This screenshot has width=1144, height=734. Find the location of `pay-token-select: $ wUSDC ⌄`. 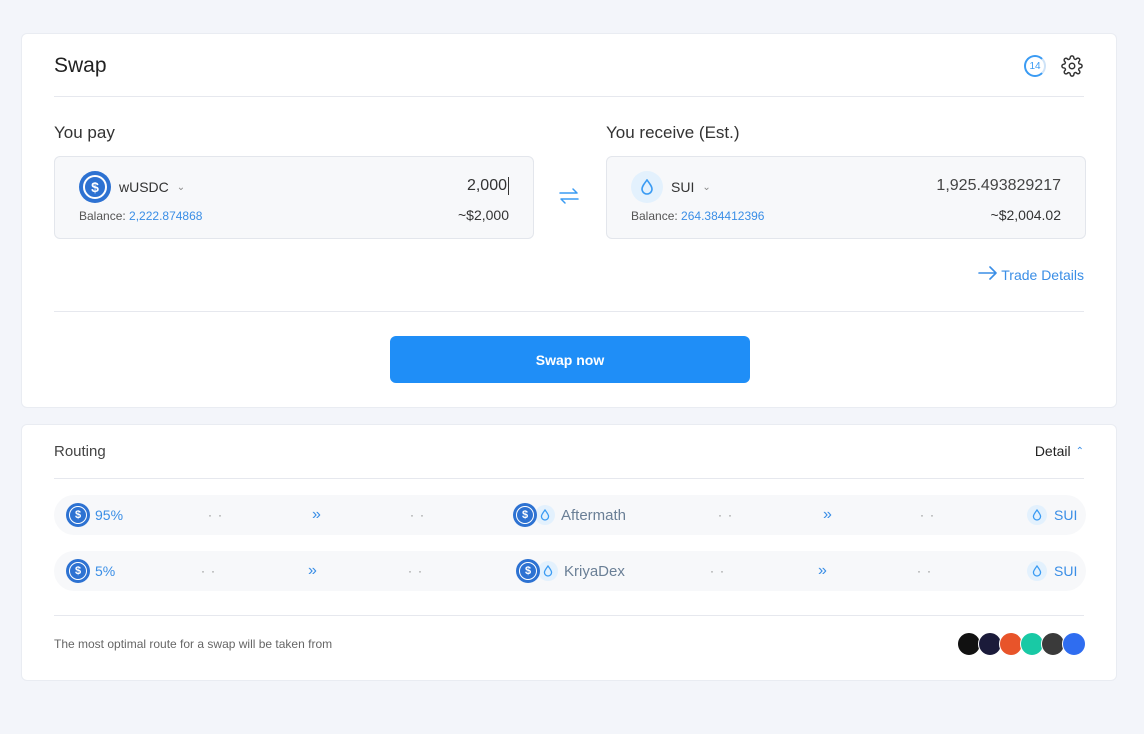

pay-token-select: $ wUSDC ⌄ is located at coordinates (132, 187).